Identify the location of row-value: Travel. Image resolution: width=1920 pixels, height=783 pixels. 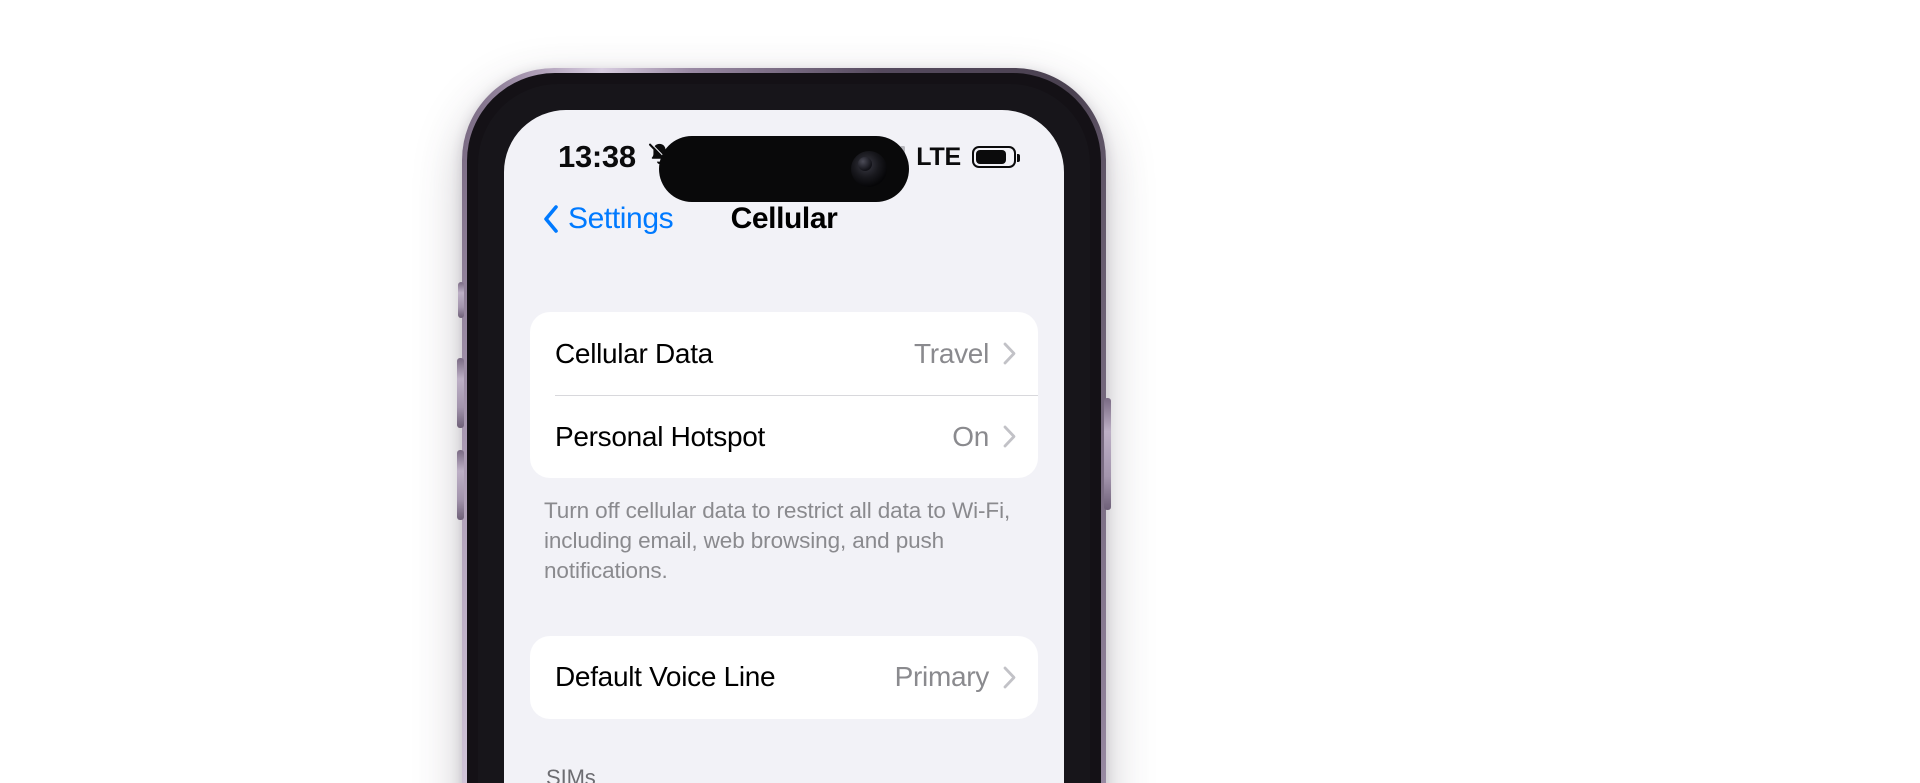
(951, 353).